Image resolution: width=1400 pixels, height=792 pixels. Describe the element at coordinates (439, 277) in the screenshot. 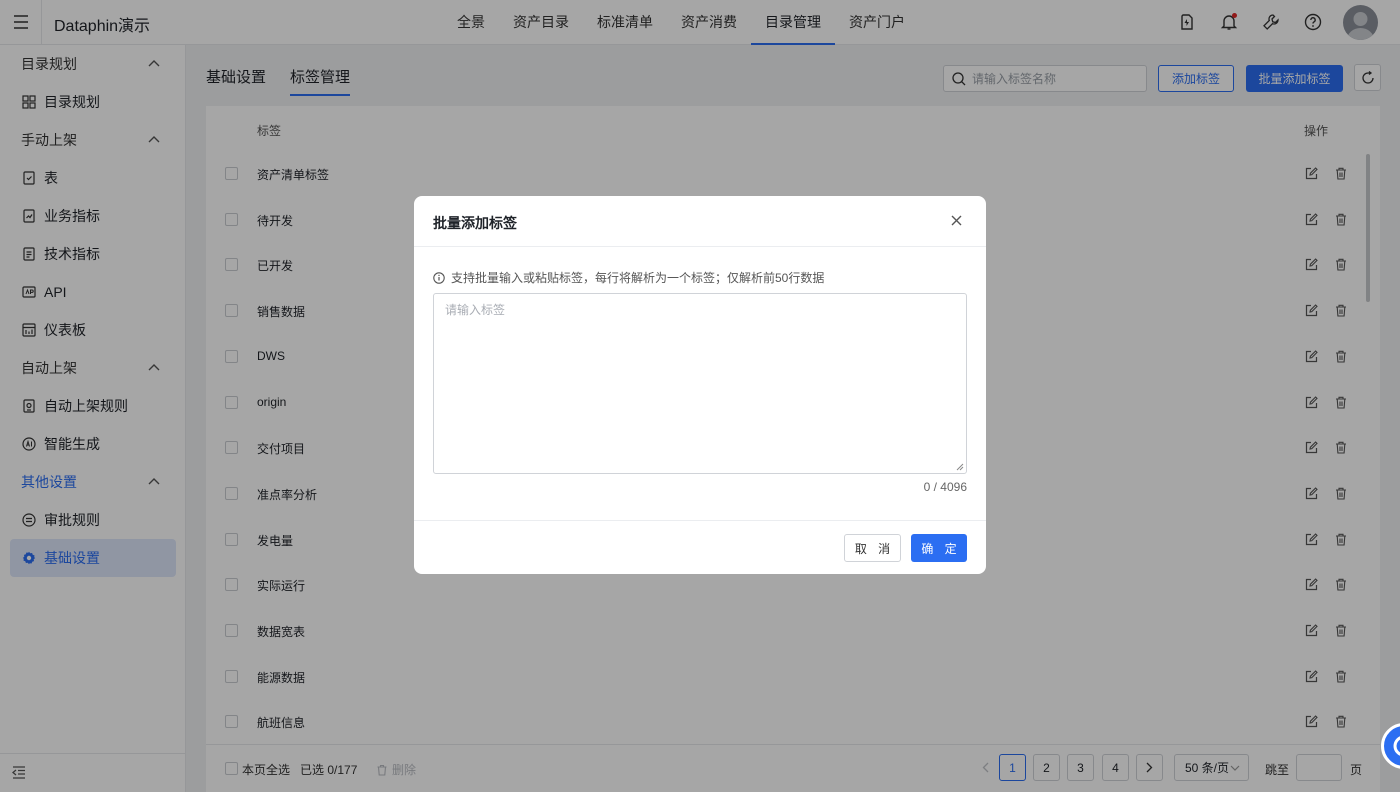

I see `info-icon` at that location.